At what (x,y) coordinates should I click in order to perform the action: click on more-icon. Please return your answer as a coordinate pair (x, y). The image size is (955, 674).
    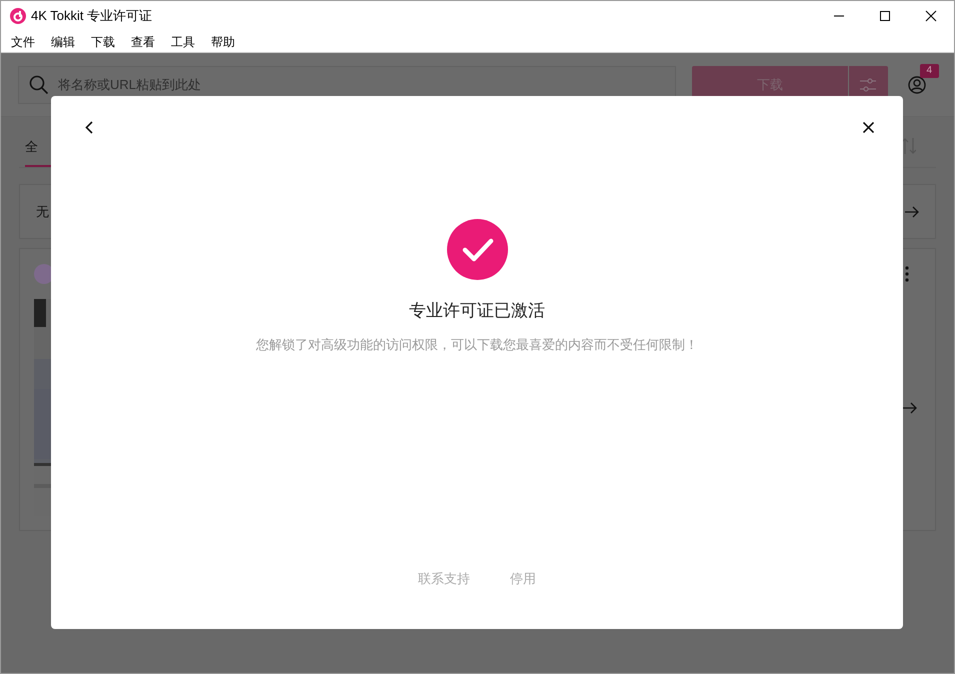
    Looking at the image, I should click on (907, 274).